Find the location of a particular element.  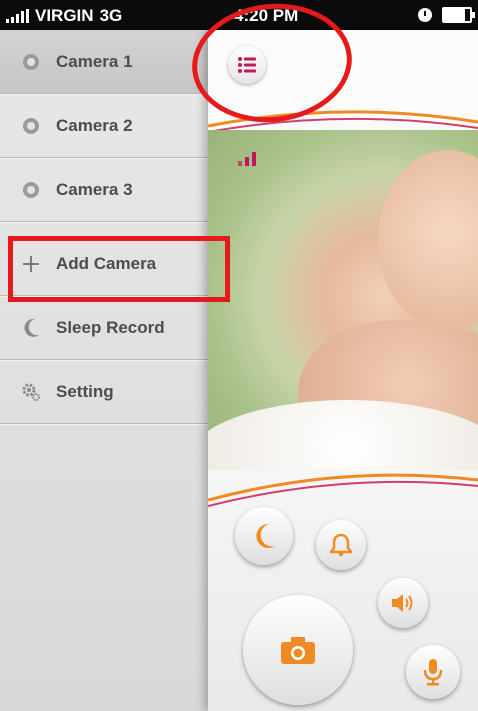

menu-item-camera-1: Camera 1 is located at coordinates (105, 62).